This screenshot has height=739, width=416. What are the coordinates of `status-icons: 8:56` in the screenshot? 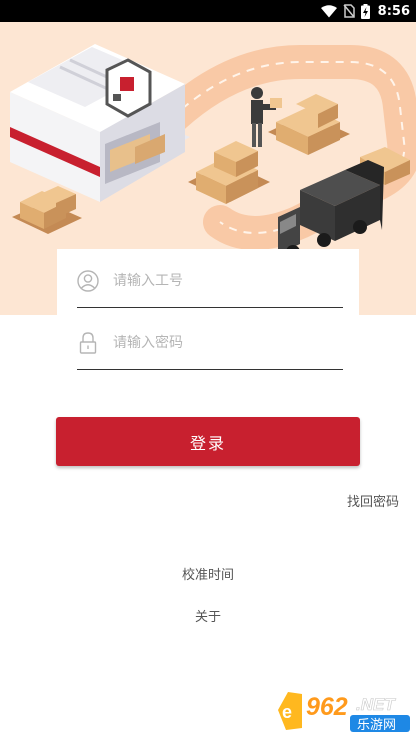 It's located at (365, 11).